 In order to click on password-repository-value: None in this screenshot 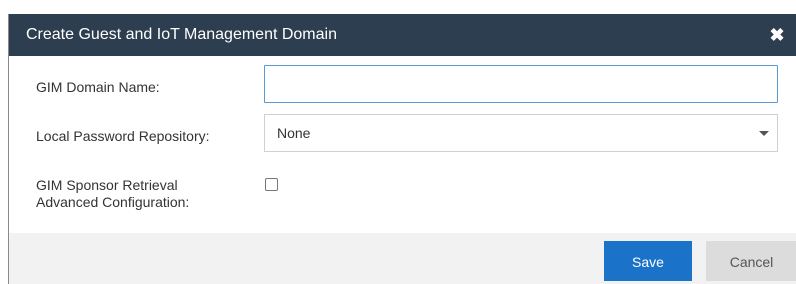, I will do `click(294, 133)`.